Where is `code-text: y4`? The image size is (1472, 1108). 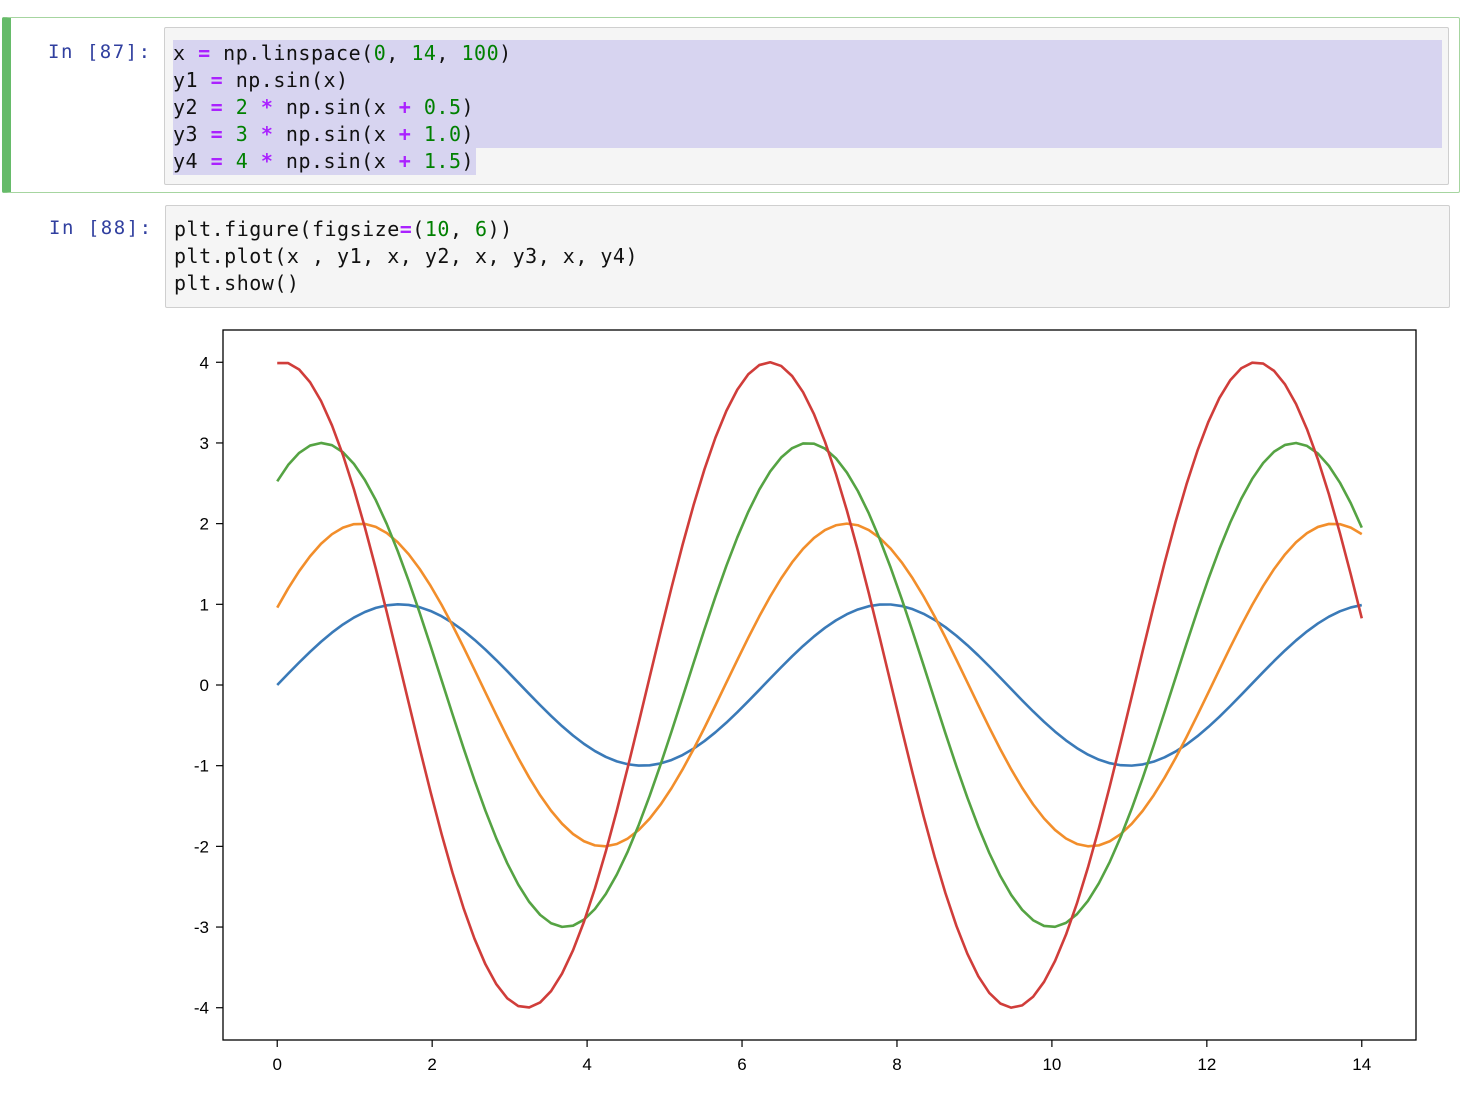
code-text: y4 is located at coordinates (192, 161).